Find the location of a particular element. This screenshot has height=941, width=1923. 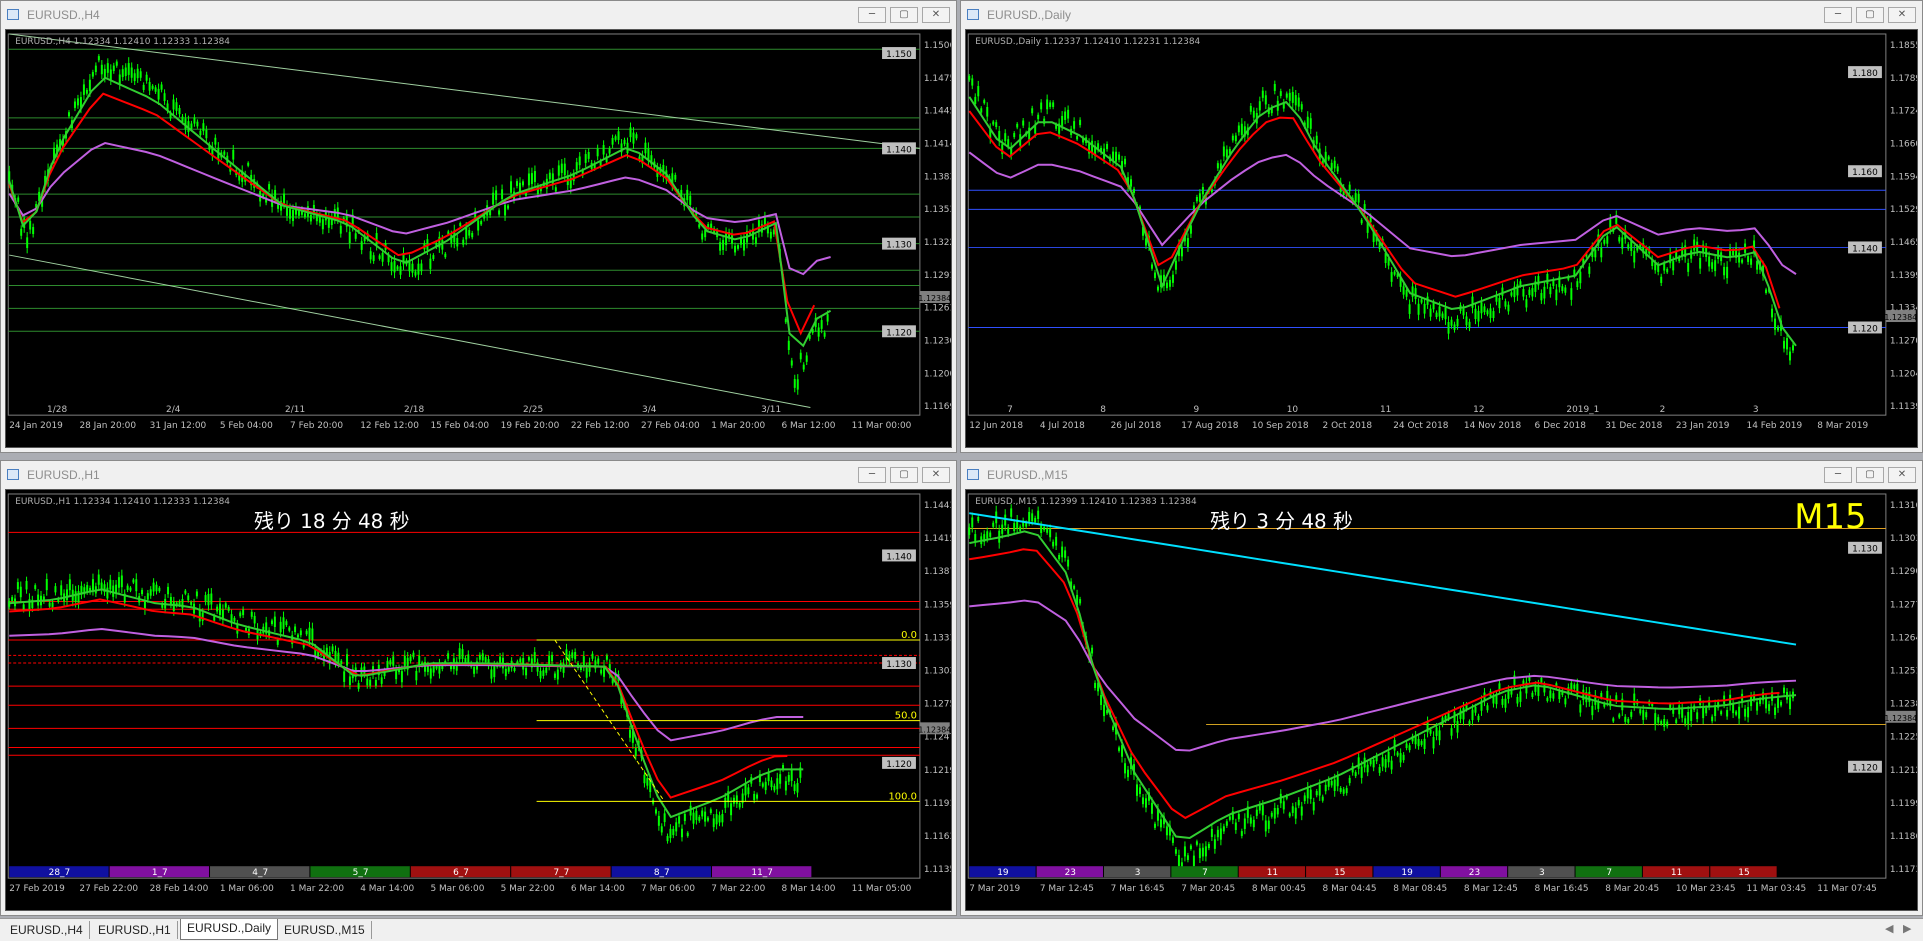

y-axis-tick-label: 1.12770 is located at coordinates (1903, 605).